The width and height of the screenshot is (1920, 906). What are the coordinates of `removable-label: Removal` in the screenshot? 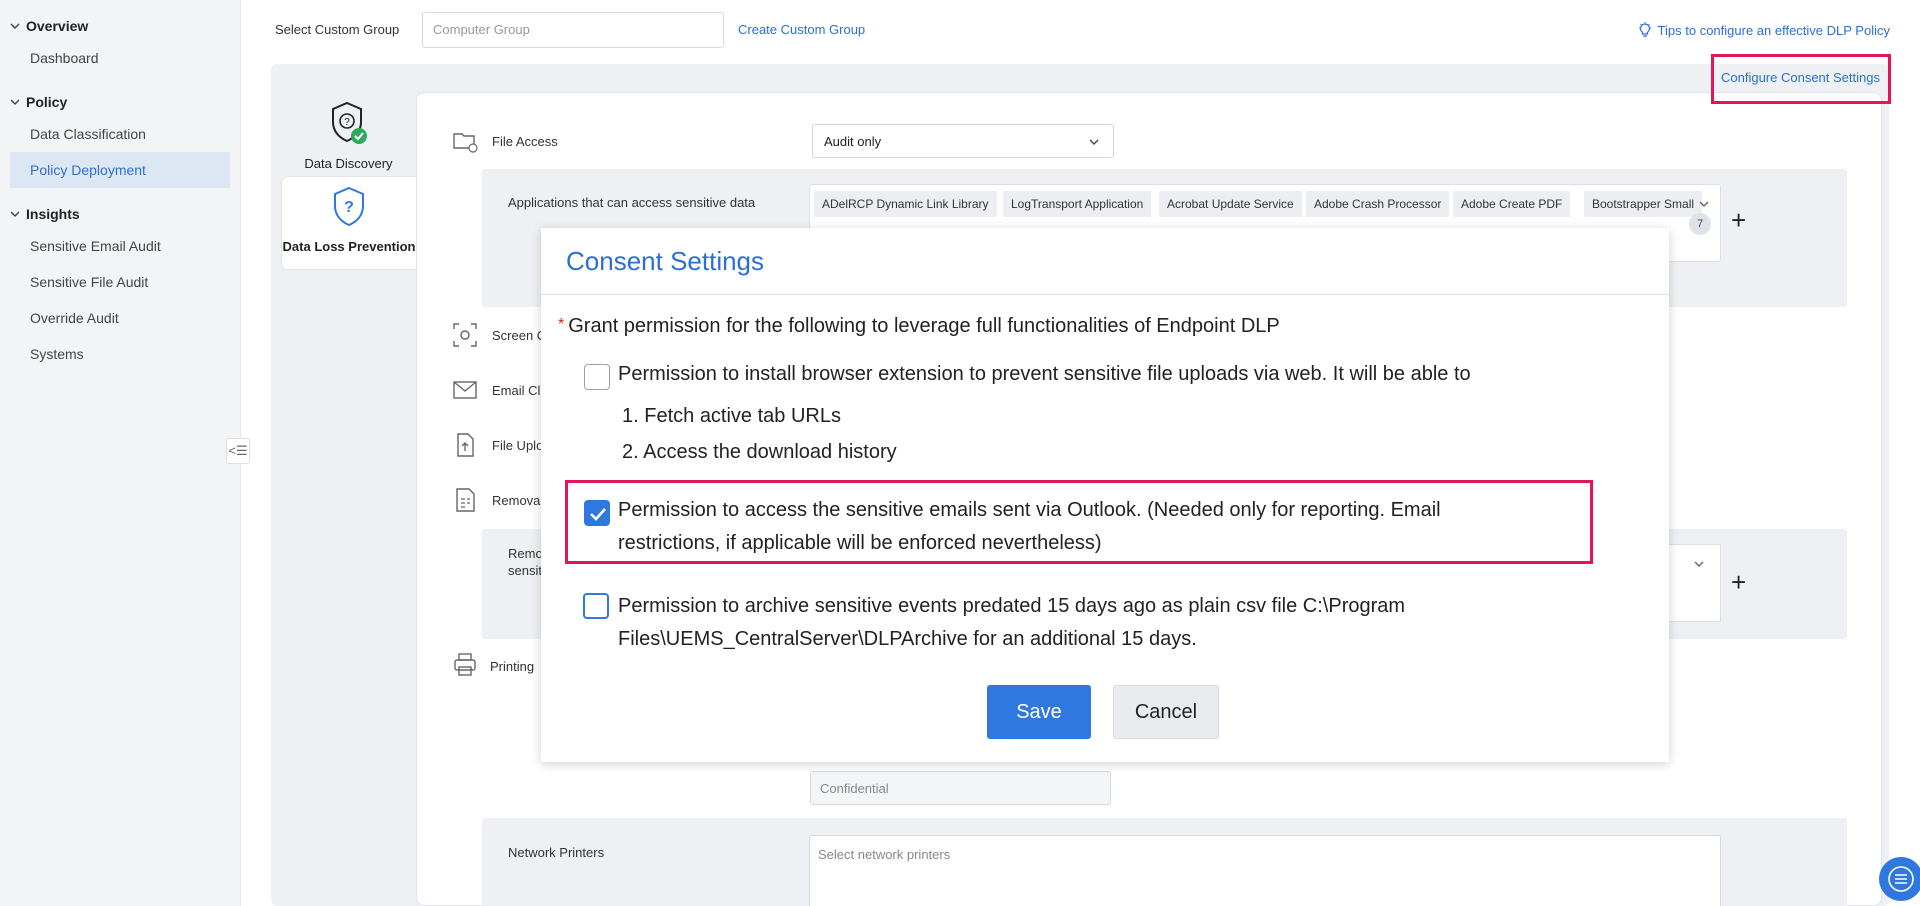 It's located at (518, 500).